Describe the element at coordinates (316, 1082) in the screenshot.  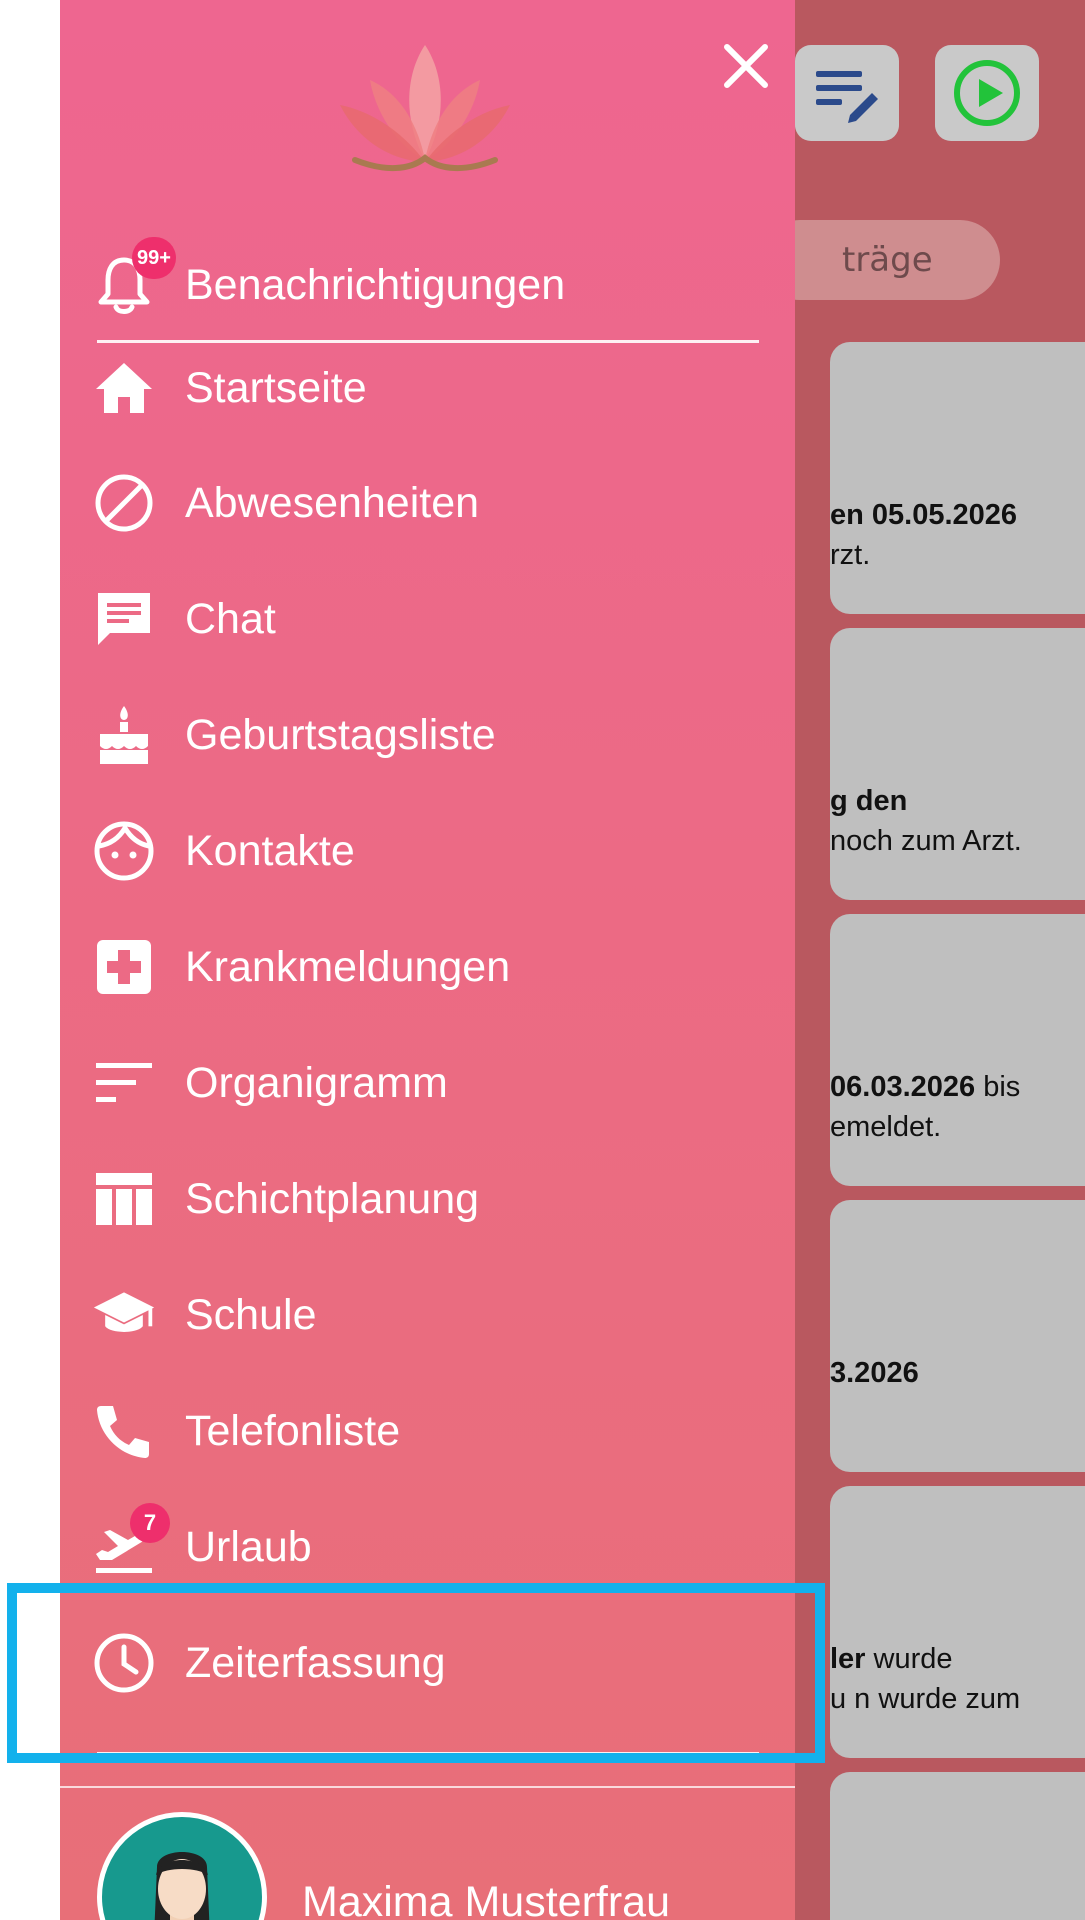
I see `menu-label-organigramm: Organigramm` at that location.